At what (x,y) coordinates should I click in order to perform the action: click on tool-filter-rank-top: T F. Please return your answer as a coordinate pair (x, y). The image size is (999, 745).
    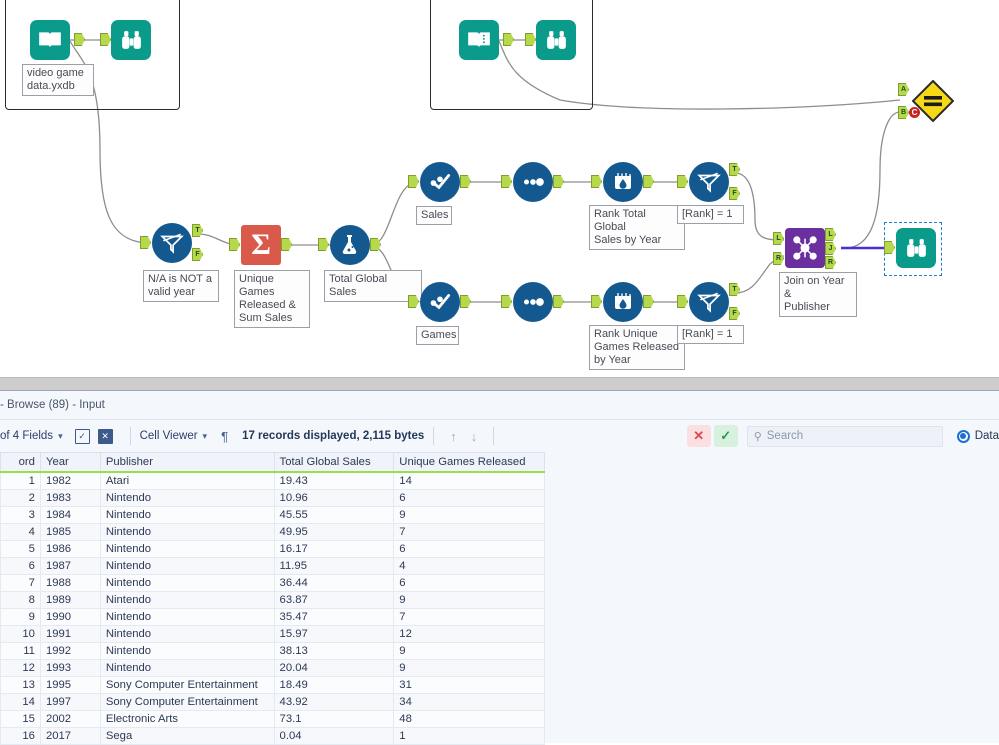
    Looking at the image, I should click on (708, 182).